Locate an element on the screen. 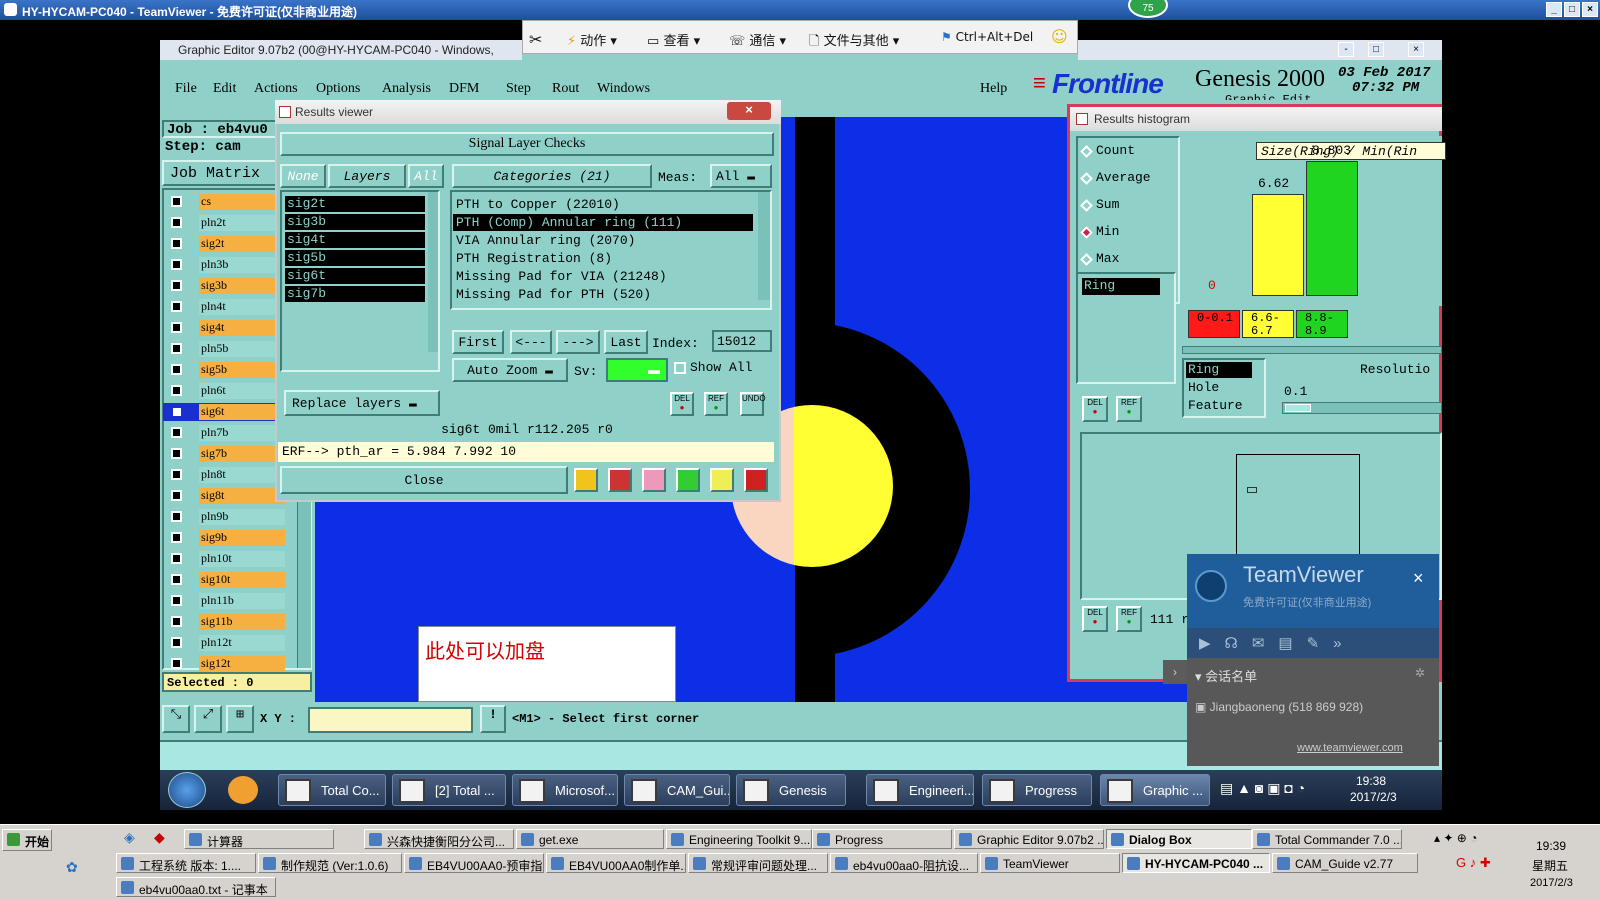 This screenshot has height=899, width=1600. menu-windows: Windows is located at coordinates (623, 89).